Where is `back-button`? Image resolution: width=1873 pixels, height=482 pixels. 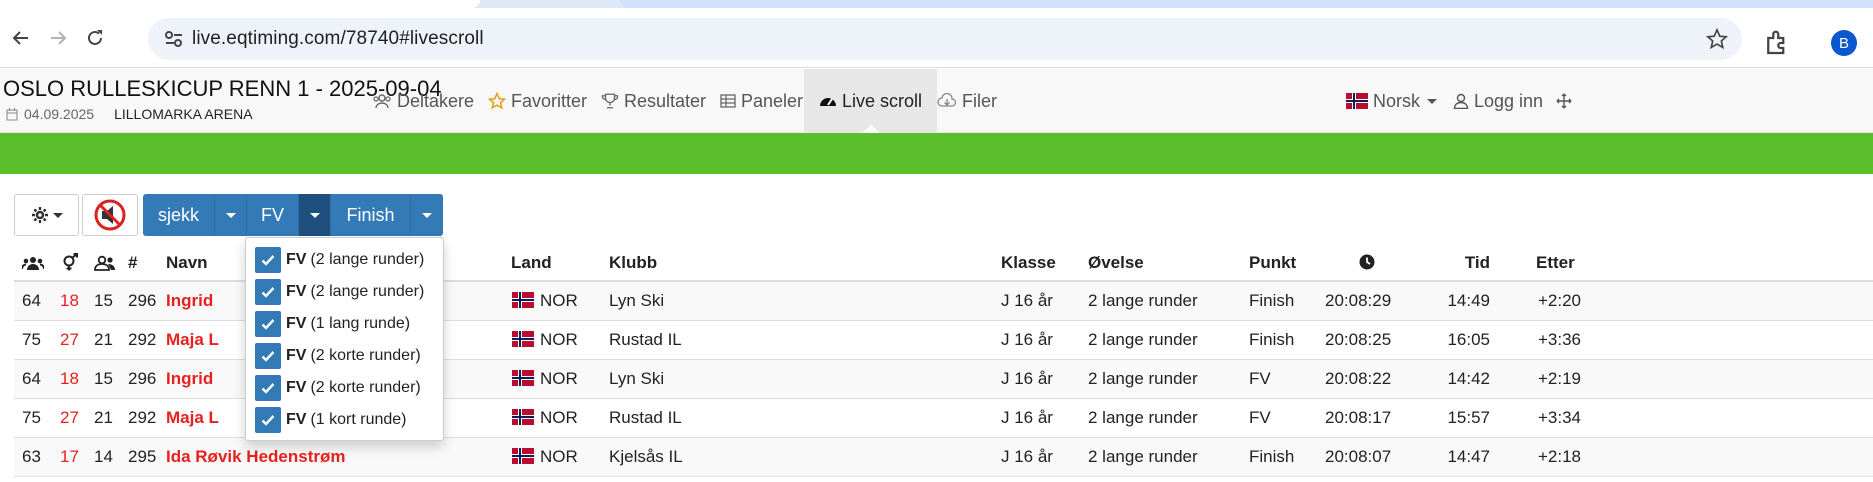 back-button is located at coordinates (21, 38).